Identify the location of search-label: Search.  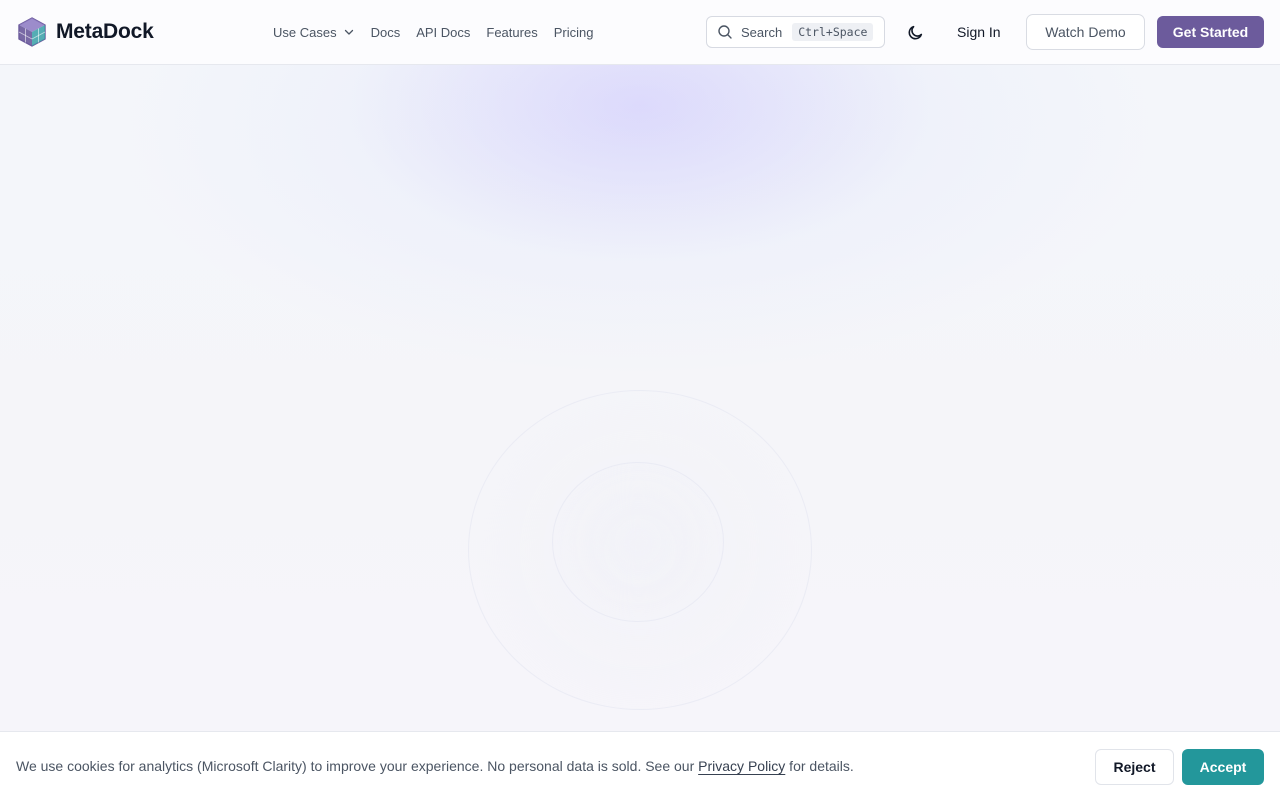
(762, 32).